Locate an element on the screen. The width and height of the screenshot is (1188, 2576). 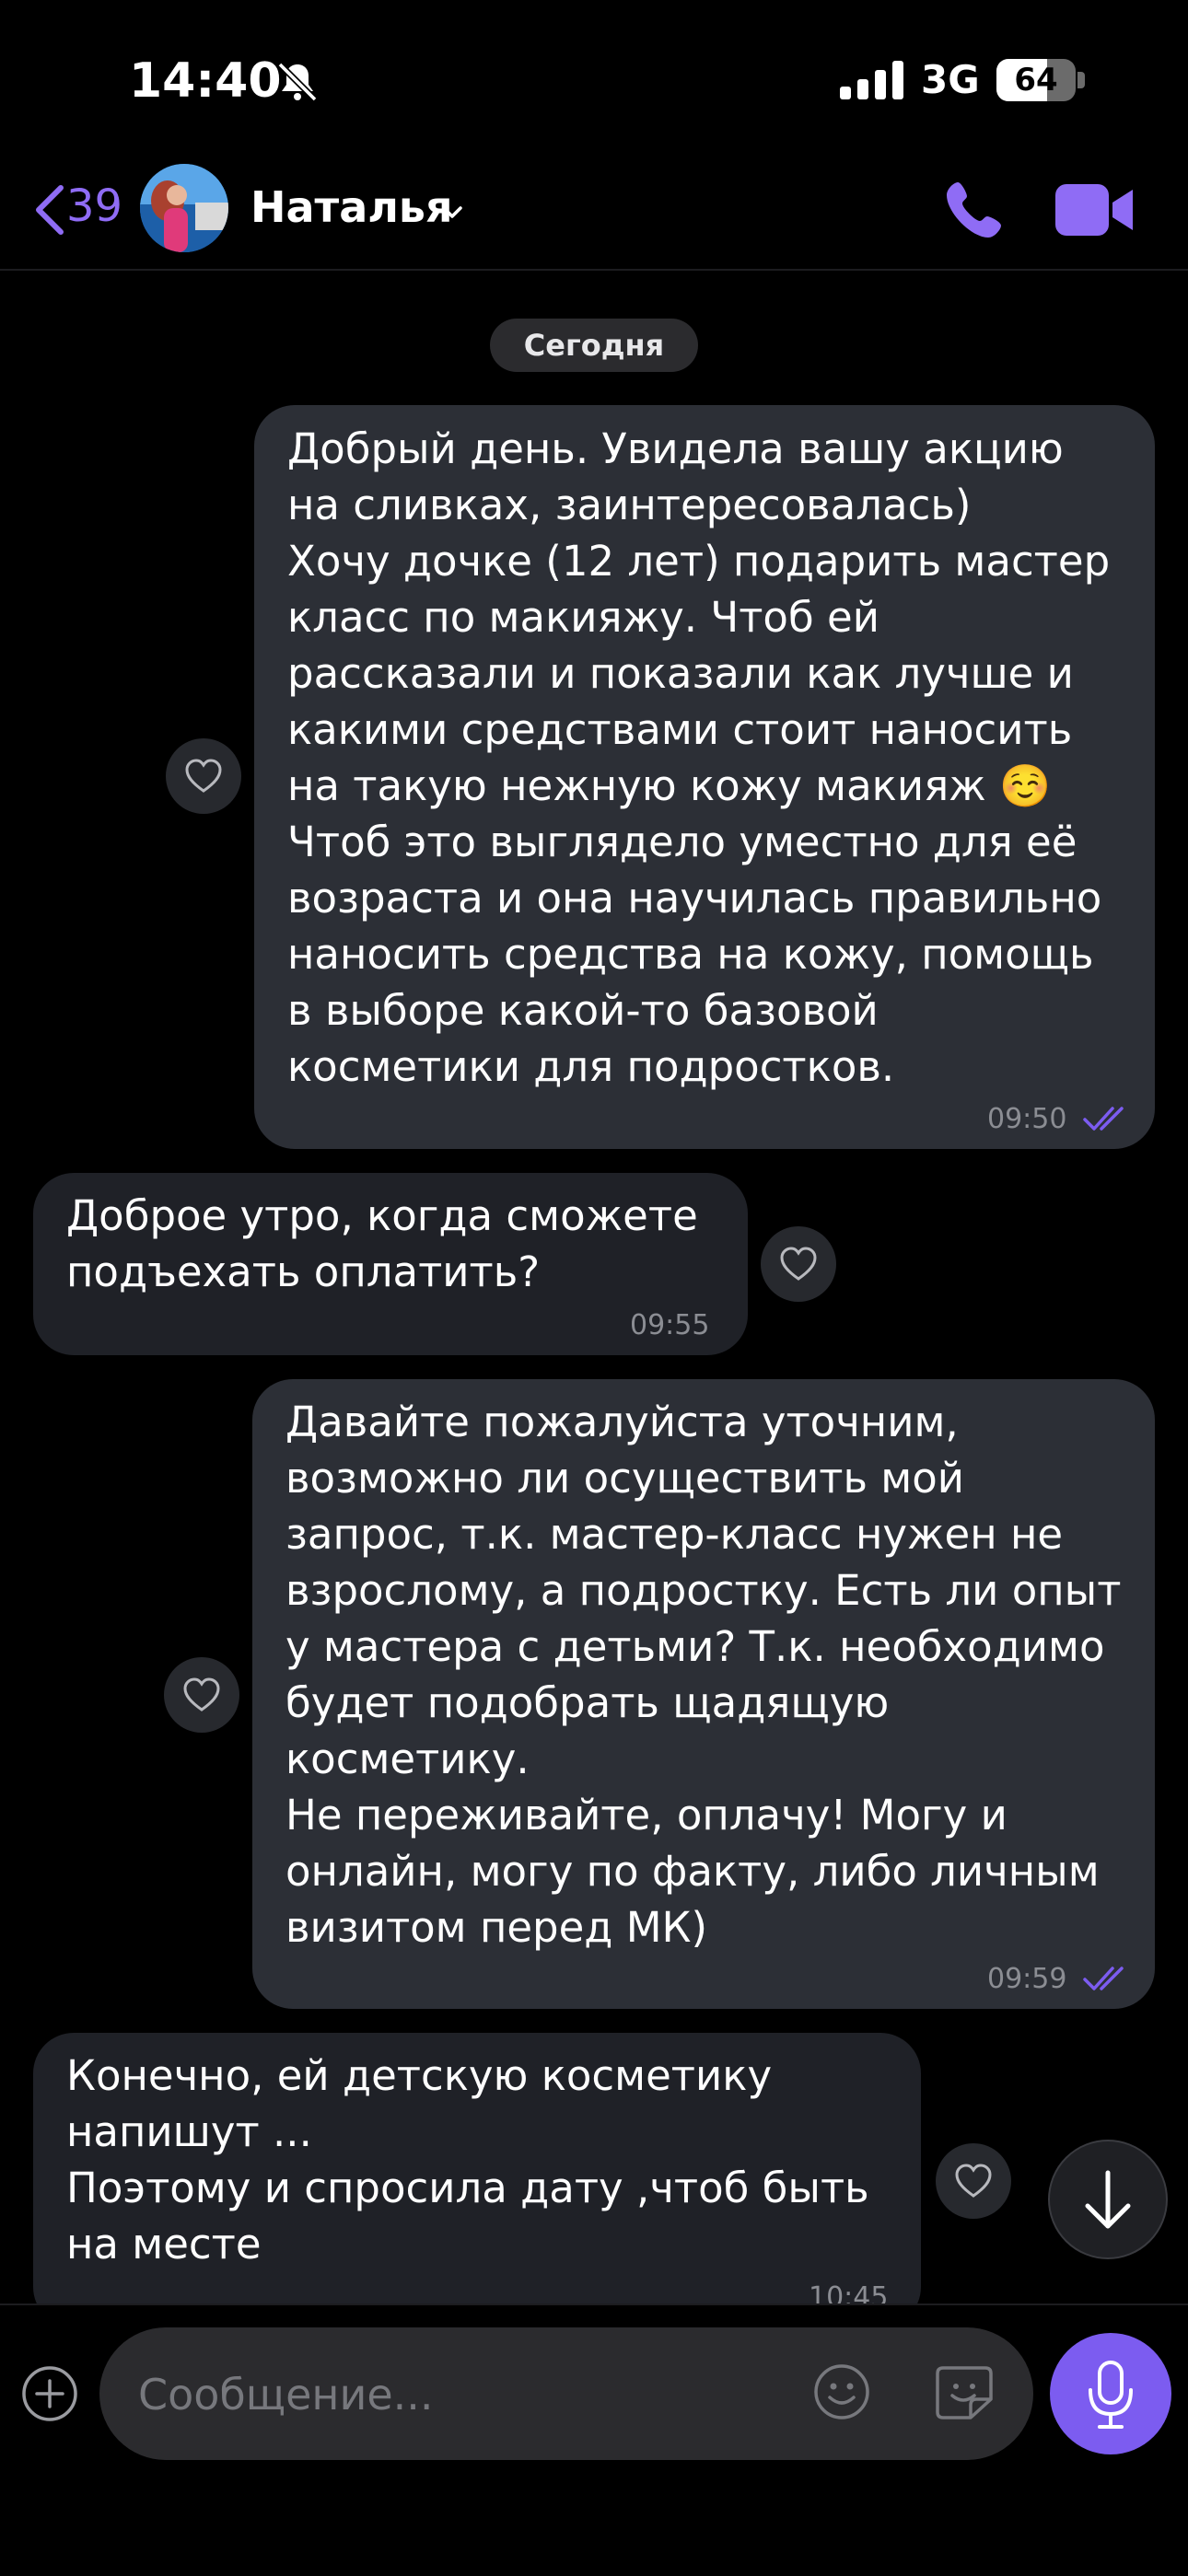
battery-level: 64 is located at coordinates (1036, 80).